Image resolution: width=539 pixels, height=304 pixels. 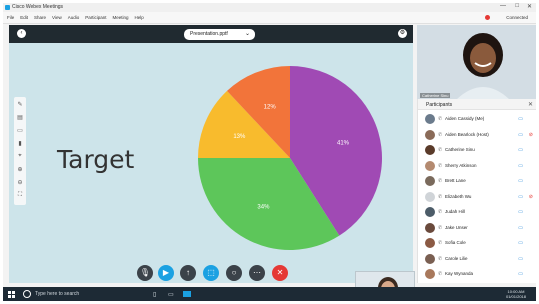 What do you see at coordinates (529, 6) in the screenshot?
I see `close-button: ✕` at bounding box center [529, 6].